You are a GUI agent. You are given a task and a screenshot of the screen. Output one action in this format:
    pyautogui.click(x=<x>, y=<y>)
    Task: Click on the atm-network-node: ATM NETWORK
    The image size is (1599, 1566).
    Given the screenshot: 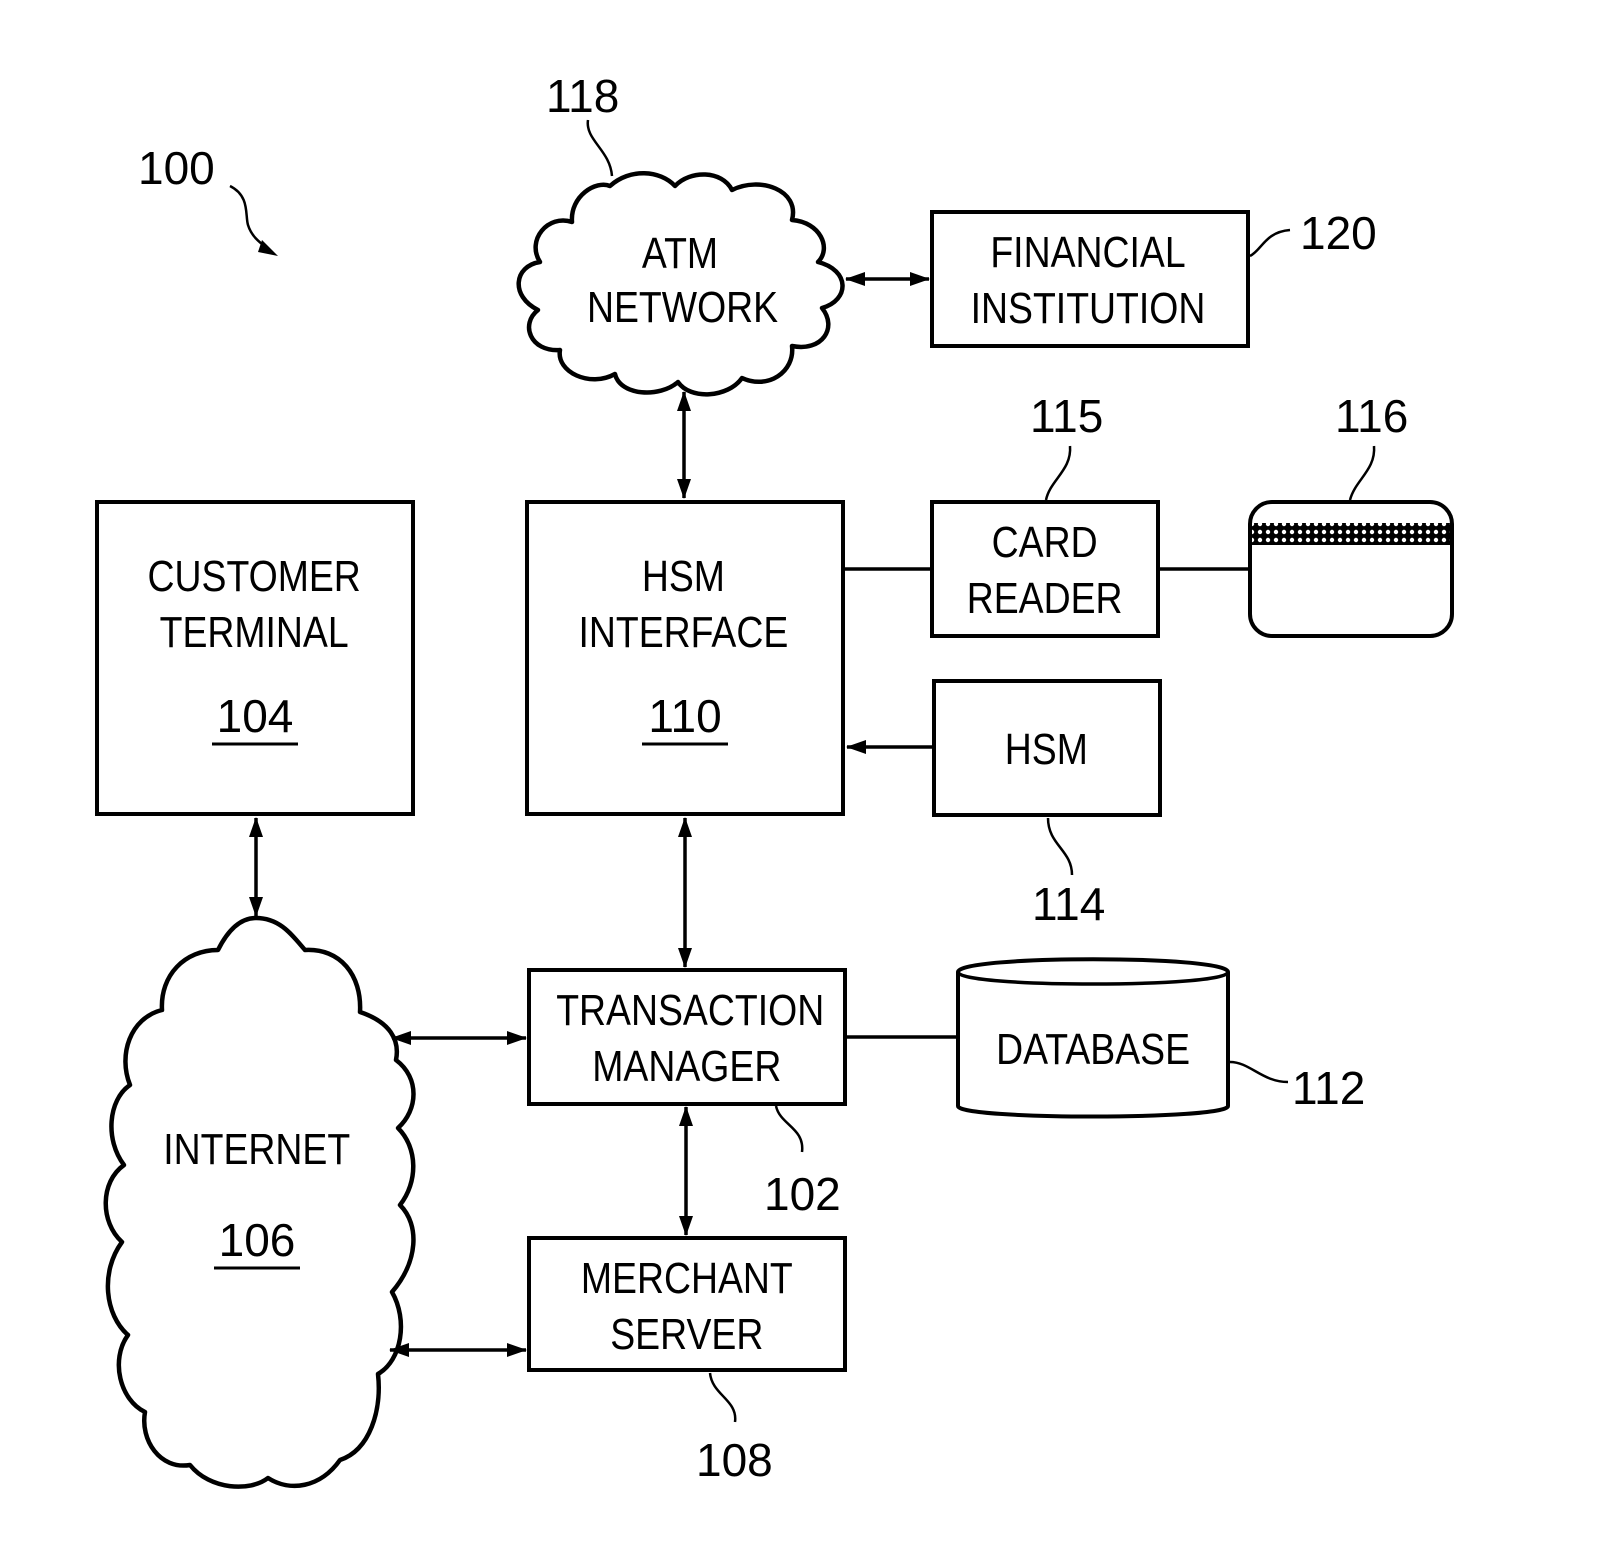 What is the action you would take?
    pyautogui.click(x=680, y=284)
    